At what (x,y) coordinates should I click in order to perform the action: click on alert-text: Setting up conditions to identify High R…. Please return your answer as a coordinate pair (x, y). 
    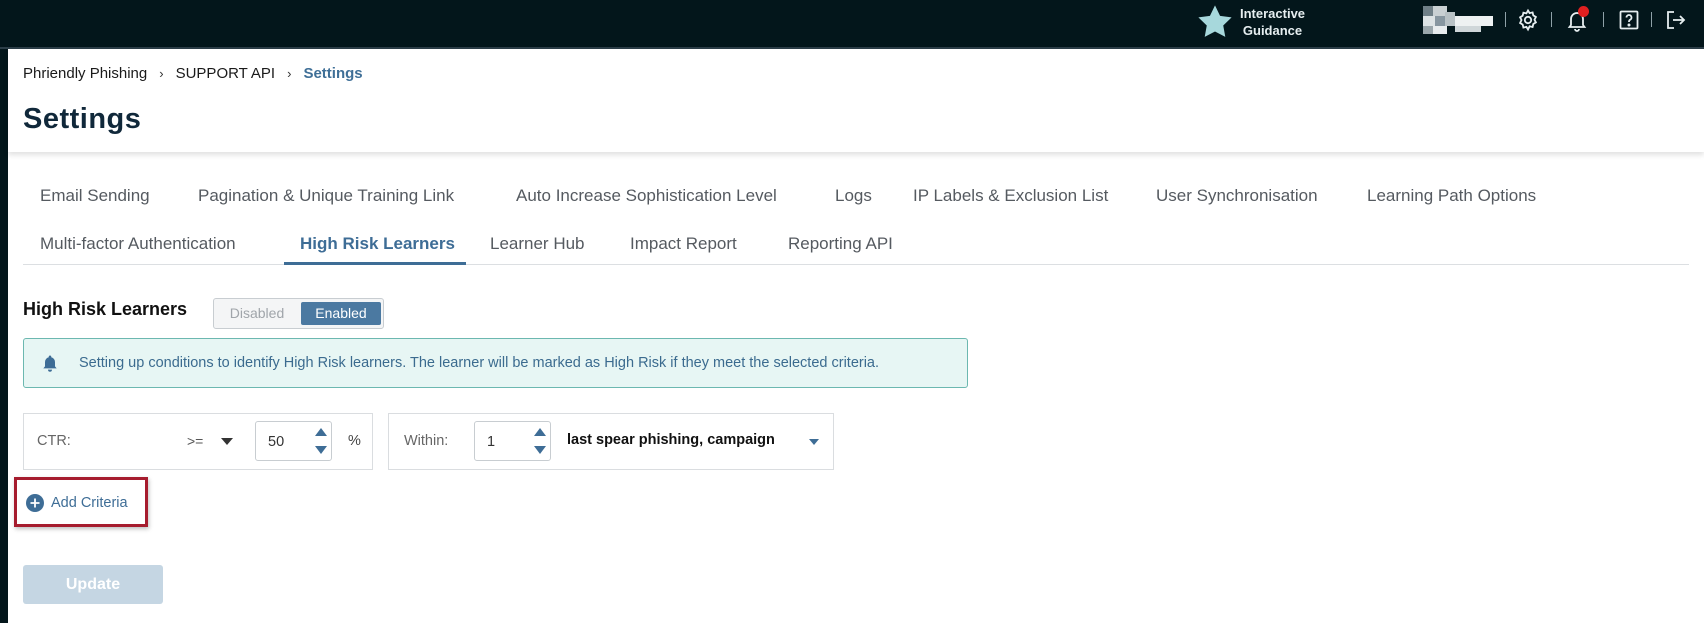
    Looking at the image, I should click on (479, 363).